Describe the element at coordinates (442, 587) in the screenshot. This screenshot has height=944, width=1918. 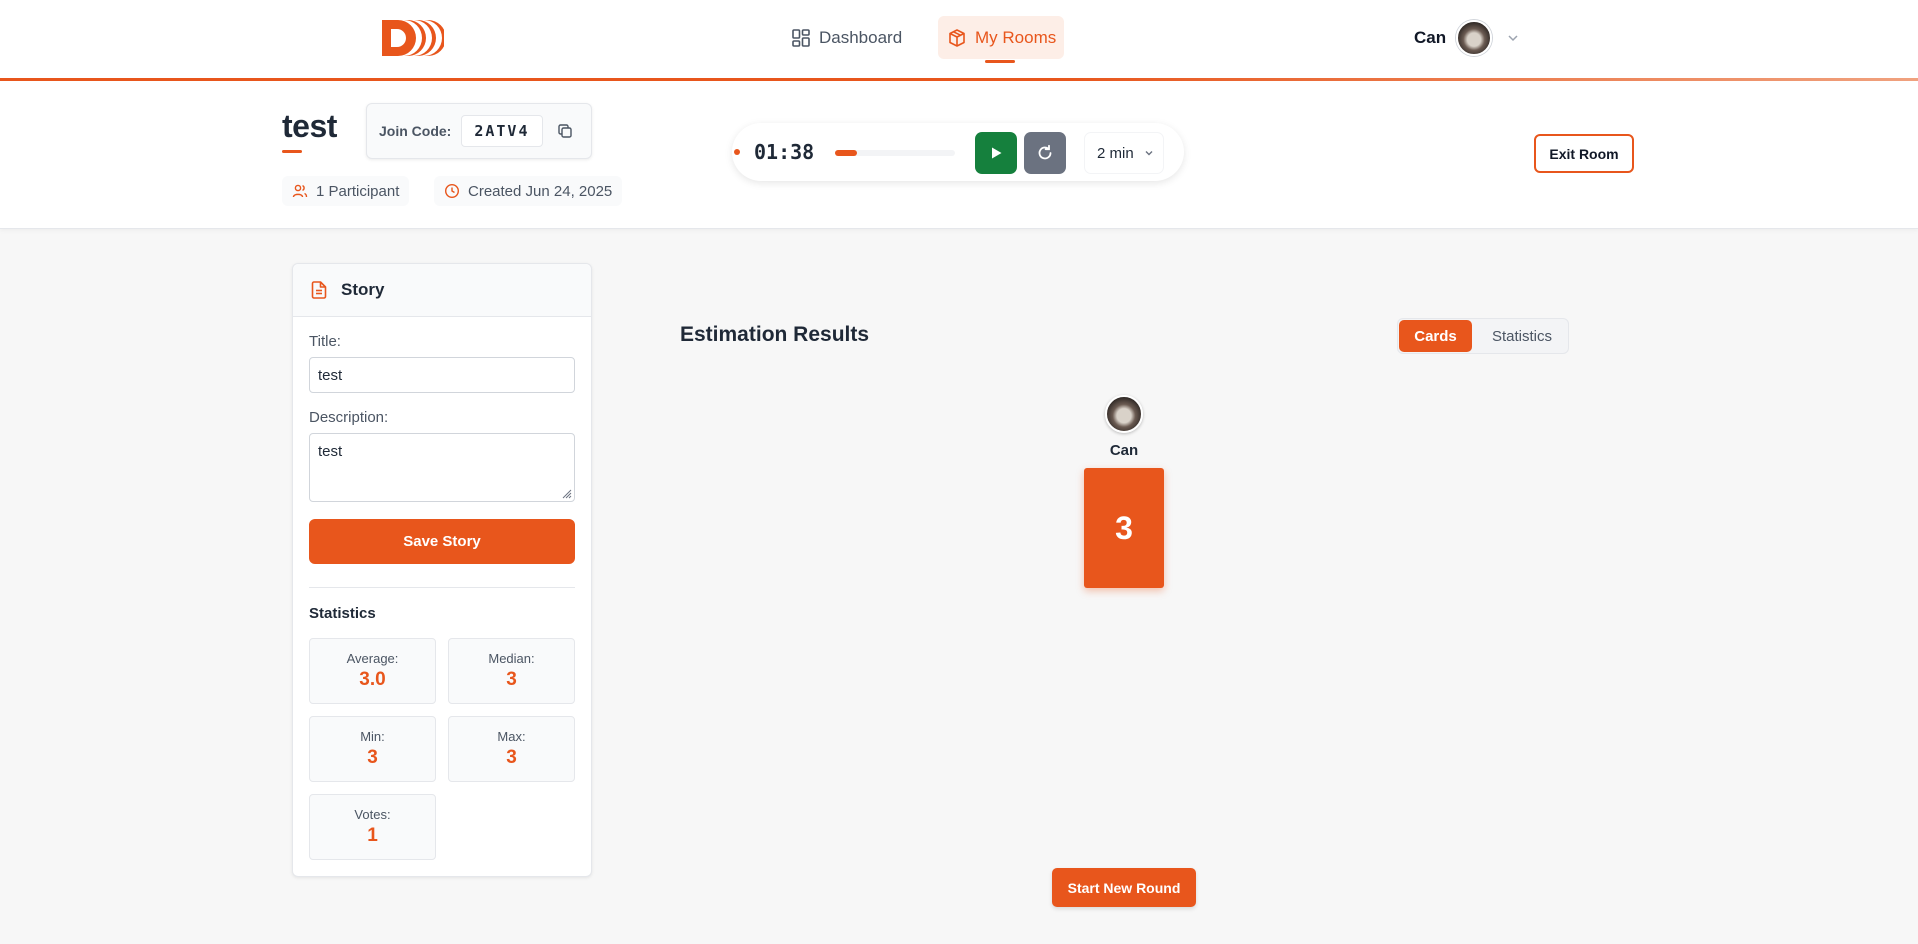
I see `panel-divider` at that location.